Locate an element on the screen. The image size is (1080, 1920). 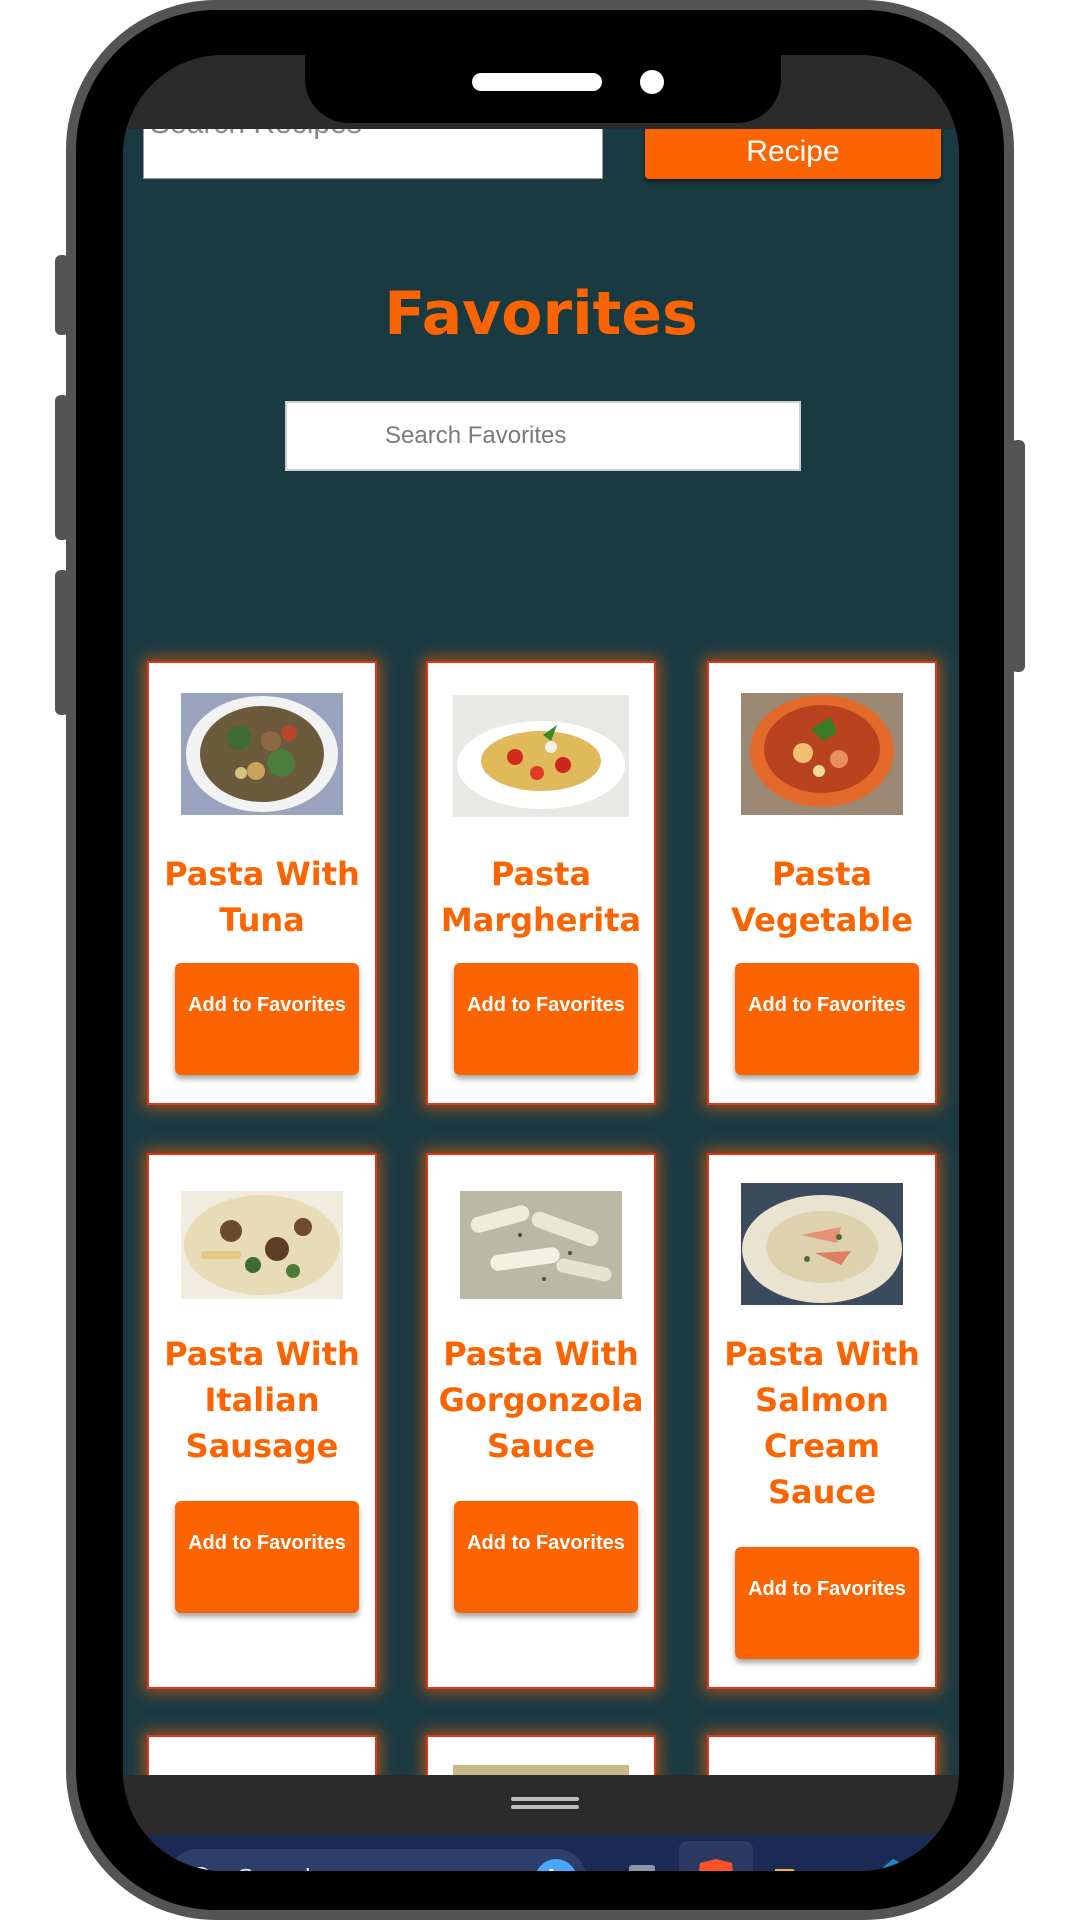
taskbar-search: Search b is located at coordinates (377, 1860).